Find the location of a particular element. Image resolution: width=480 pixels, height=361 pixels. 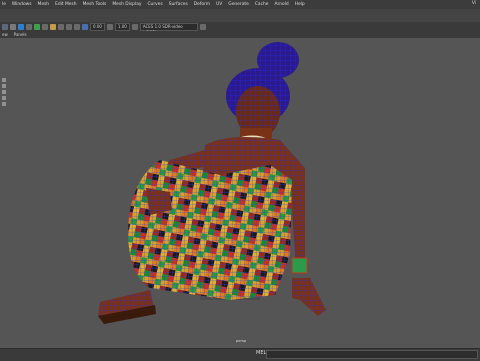

xray-icon is located at coordinates (69, 26).